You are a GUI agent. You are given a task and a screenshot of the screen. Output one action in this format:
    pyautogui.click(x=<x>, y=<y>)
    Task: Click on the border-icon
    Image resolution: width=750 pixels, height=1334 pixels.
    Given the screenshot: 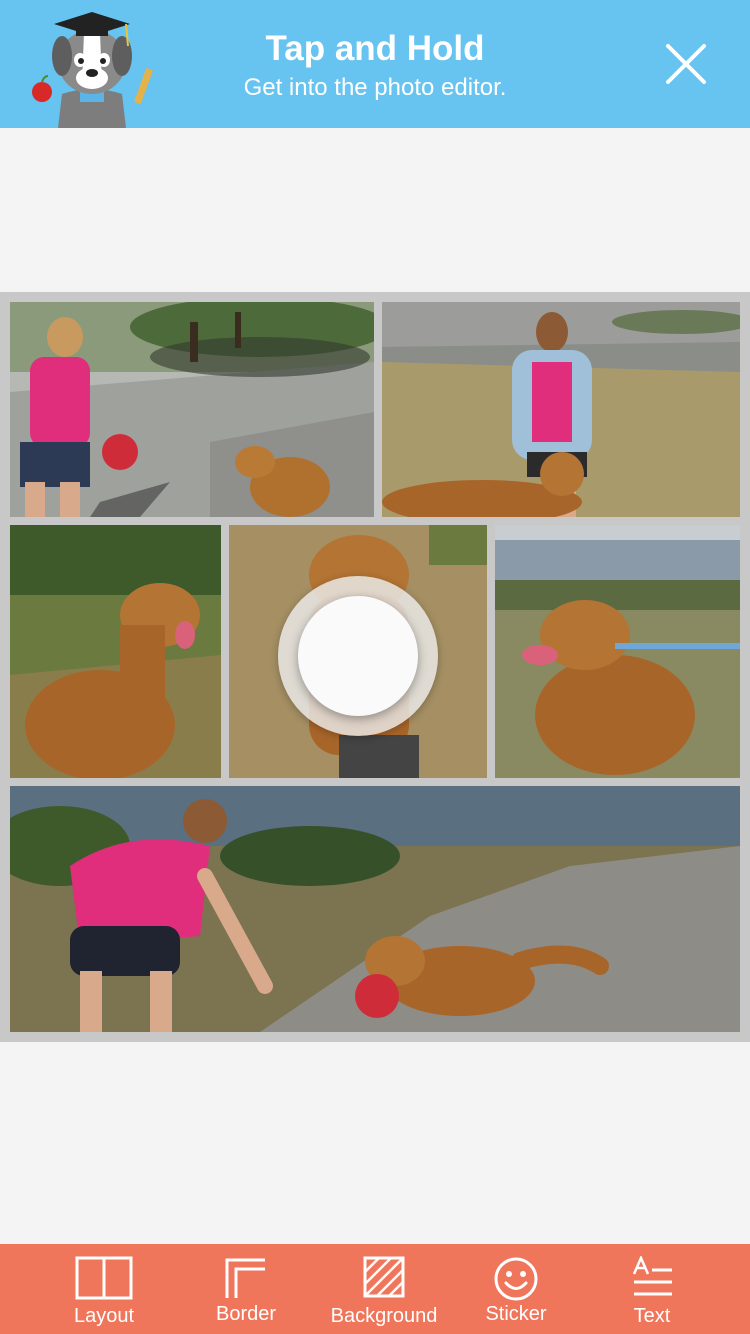 What is the action you would take?
    pyautogui.click(x=245, y=1278)
    